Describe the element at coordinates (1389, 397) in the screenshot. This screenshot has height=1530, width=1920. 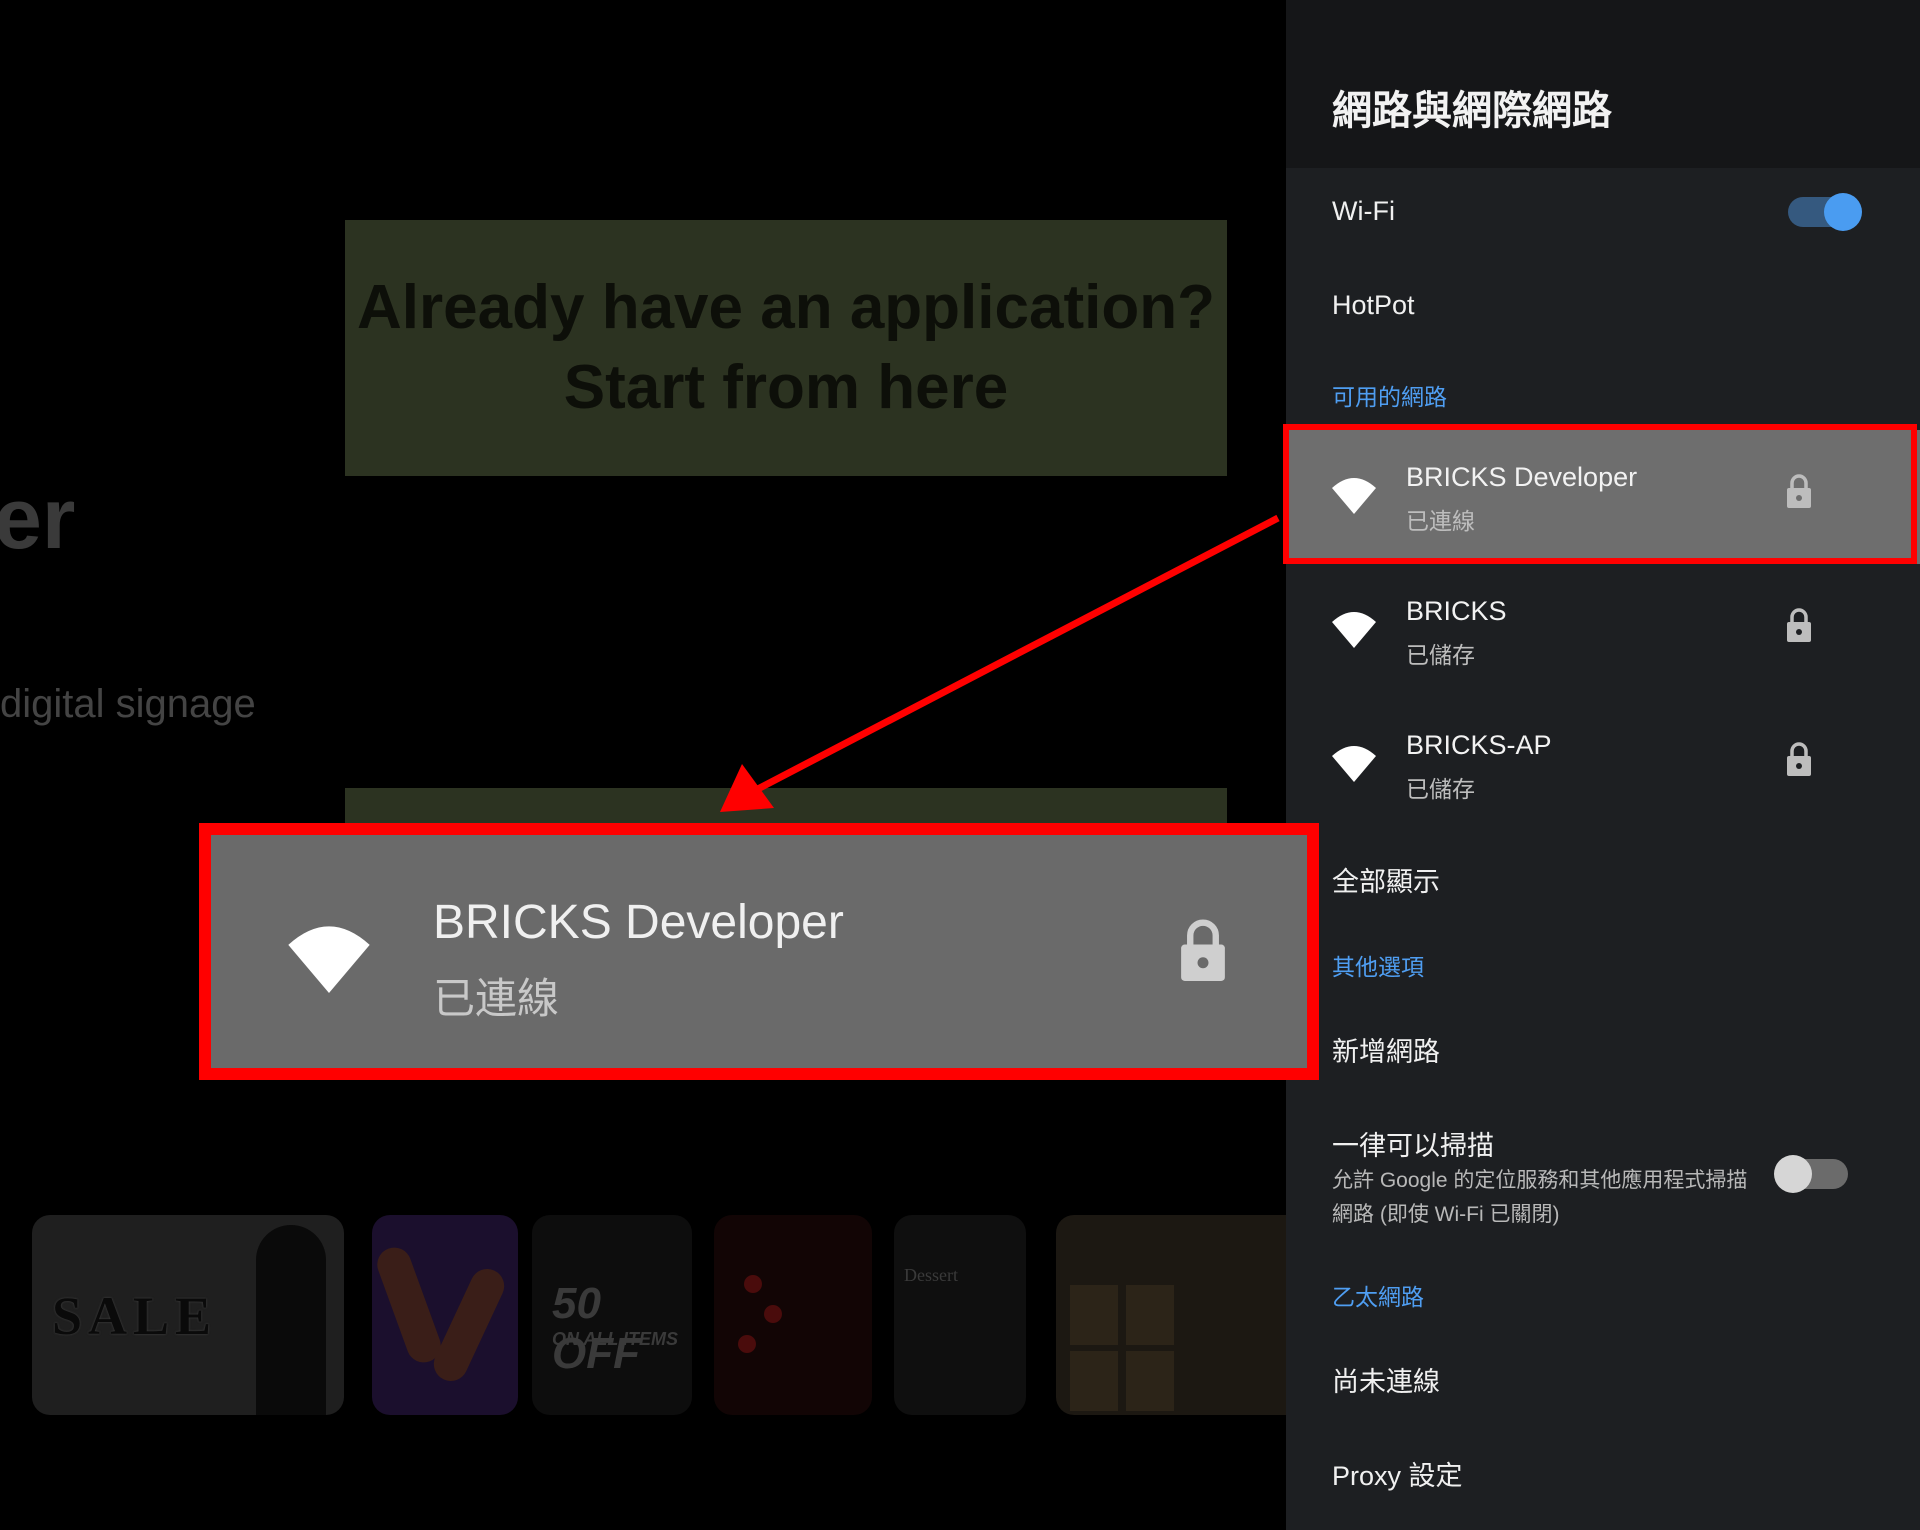
I see `available-networks-header: 可用的網路` at that location.